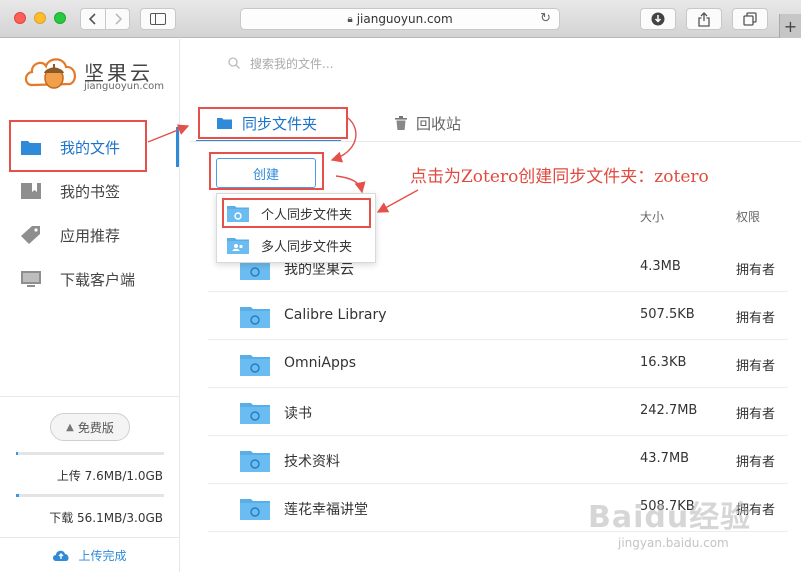 This screenshot has width=801, height=572. Describe the element at coordinates (95, 427) in the screenshot. I see `plan-label: 免费版` at that location.